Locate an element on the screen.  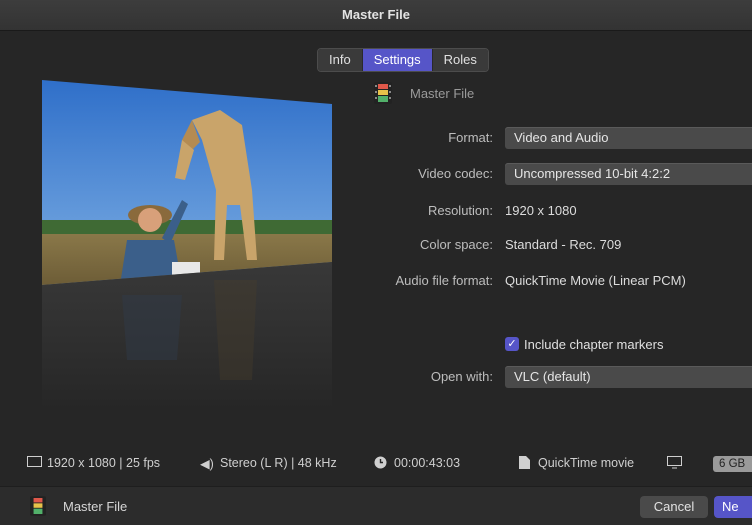
preset-header: Master File is located at coordinates (424, 93).